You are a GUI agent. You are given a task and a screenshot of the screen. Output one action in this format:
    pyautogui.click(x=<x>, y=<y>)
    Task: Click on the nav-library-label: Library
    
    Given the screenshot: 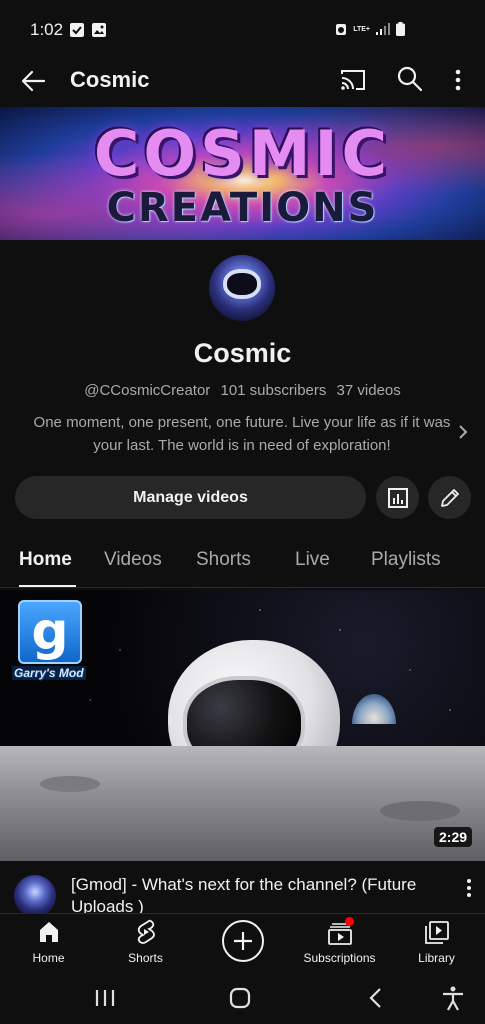 What is the action you would take?
    pyautogui.click(x=436, y=958)
    